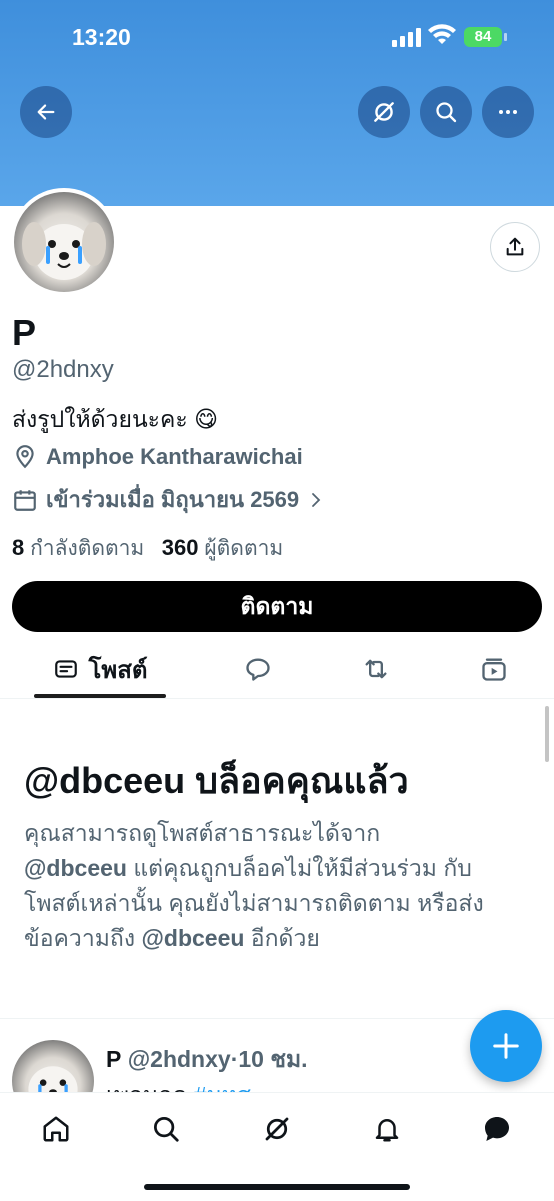  What do you see at coordinates (277, 38) in the screenshot?
I see `status-bar: 13:20 84` at bounding box center [277, 38].